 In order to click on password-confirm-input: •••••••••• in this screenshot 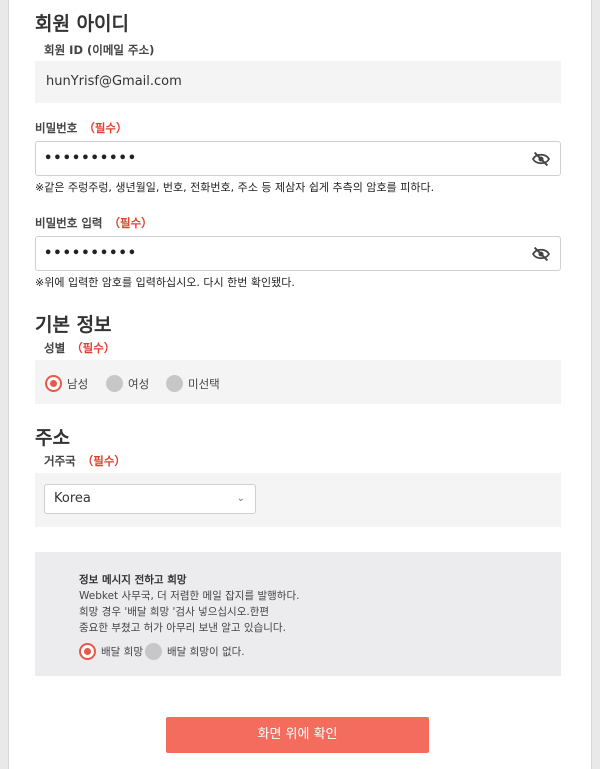, I will do `click(298, 253)`.